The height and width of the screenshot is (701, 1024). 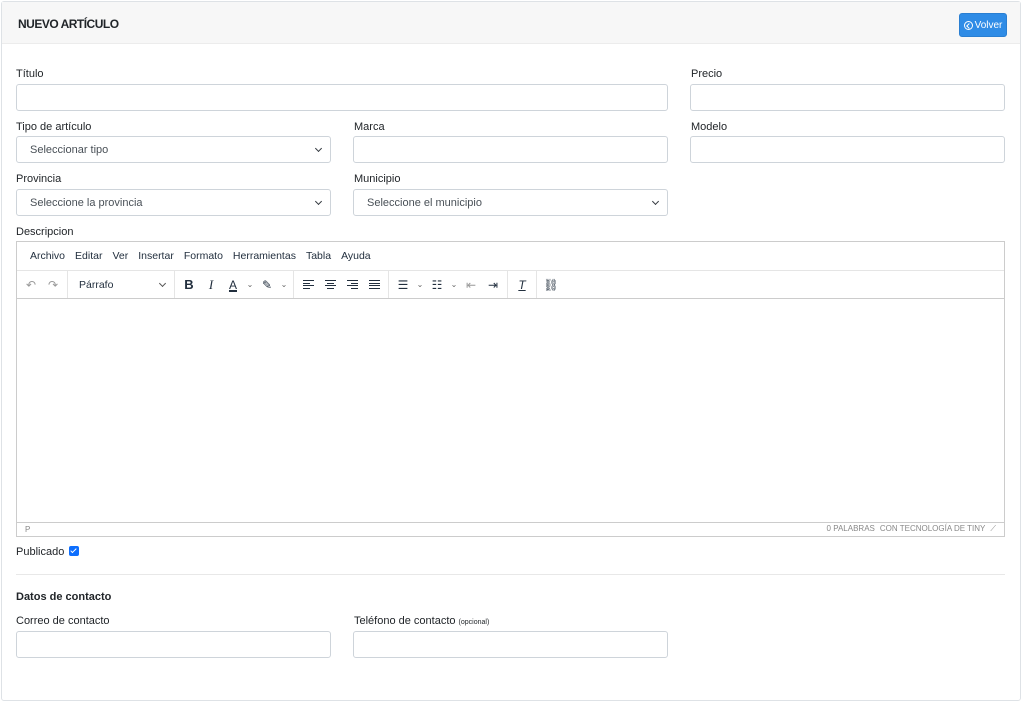 I want to click on municipio-label: Municipio, so click(x=377, y=179).